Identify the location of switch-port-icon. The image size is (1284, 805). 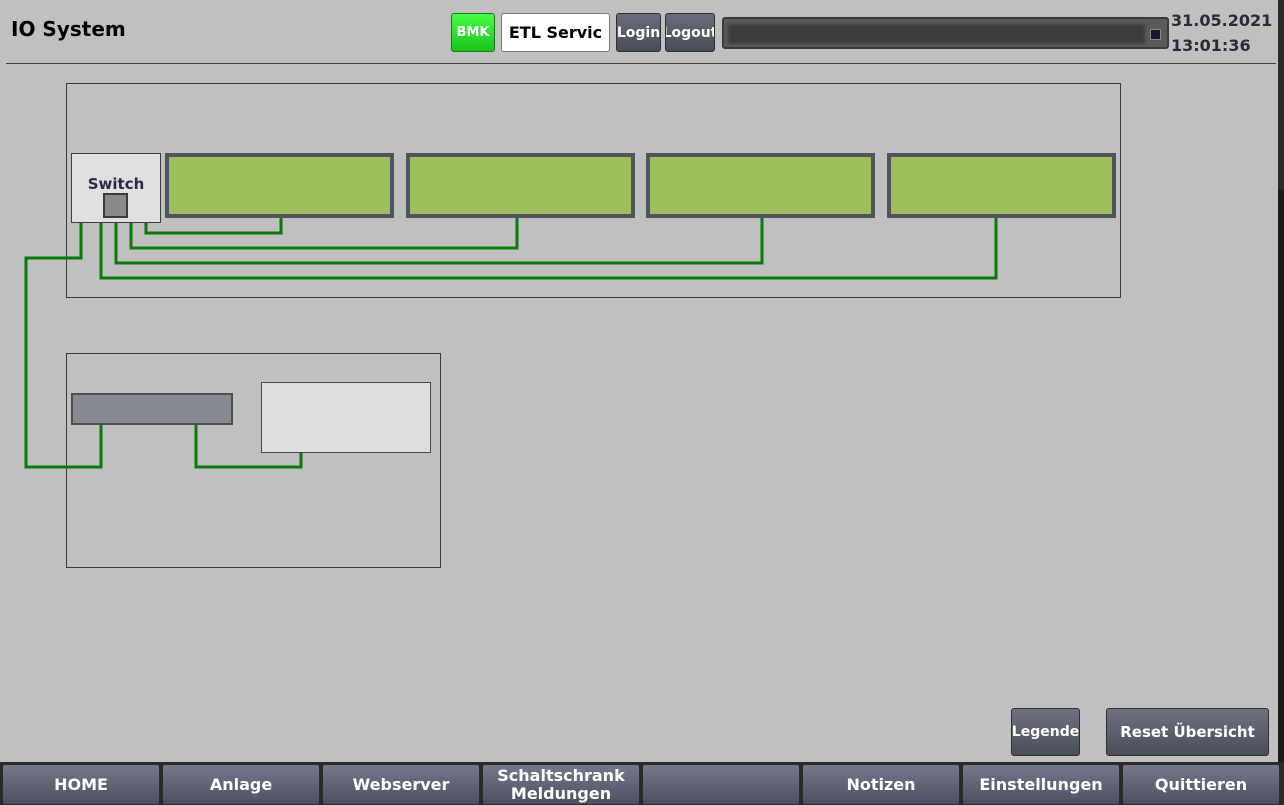
(115, 205).